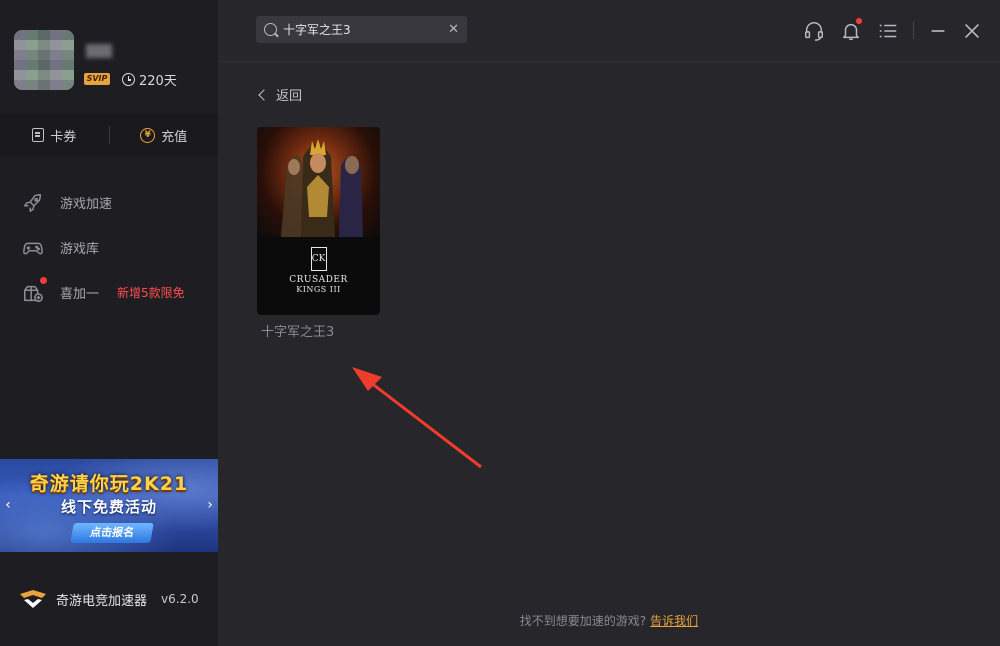 Image resolution: width=1000 pixels, height=646 pixels. I want to click on clear-icon: ✕, so click(453, 29).